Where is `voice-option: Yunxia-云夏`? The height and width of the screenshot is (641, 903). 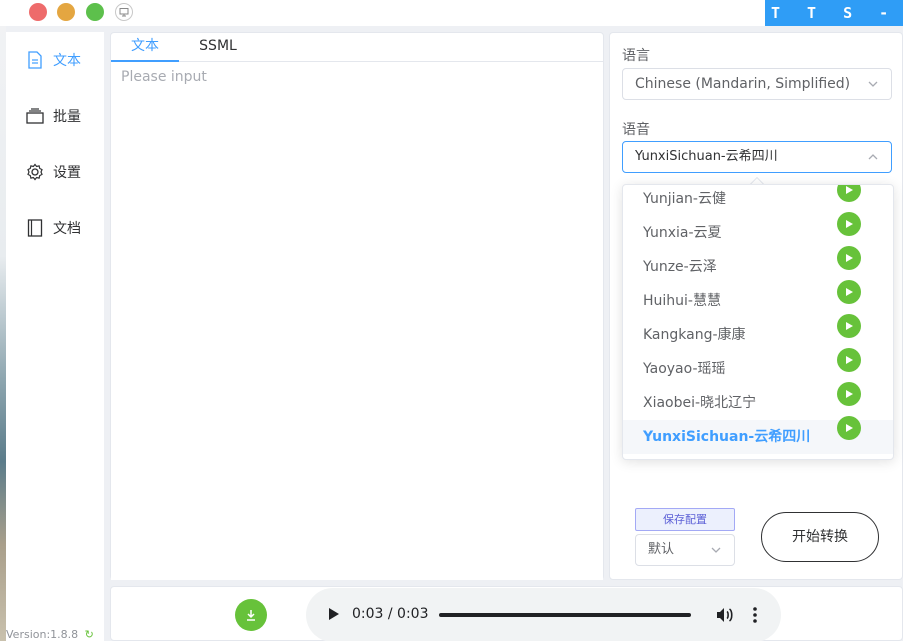 voice-option: Yunxia-云夏 is located at coordinates (758, 231).